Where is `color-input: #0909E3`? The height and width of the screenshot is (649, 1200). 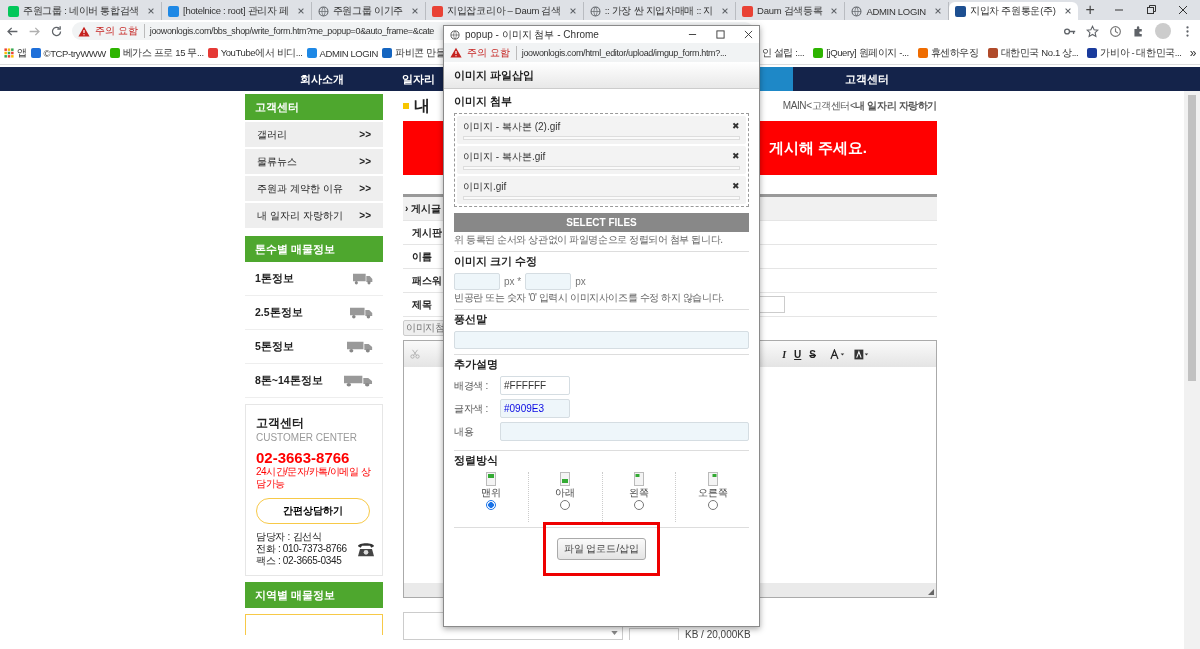
color-input: #0909E3 is located at coordinates (535, 408).